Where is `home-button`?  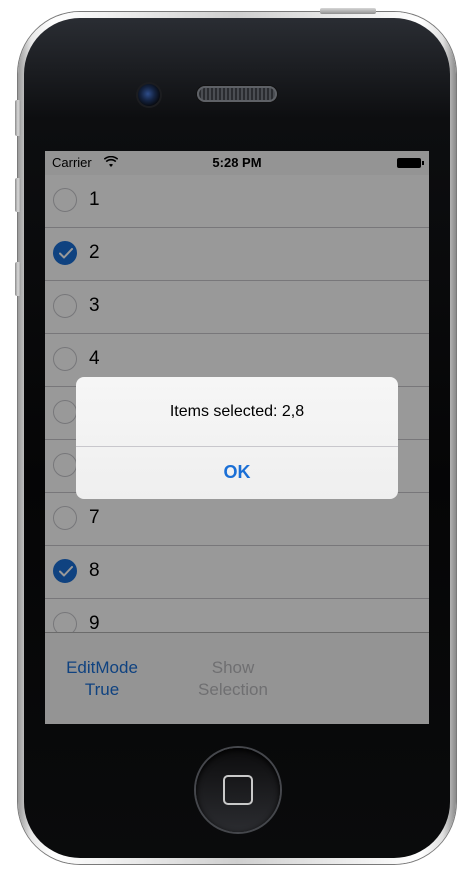 home-button is located at coordinates (238, 790).